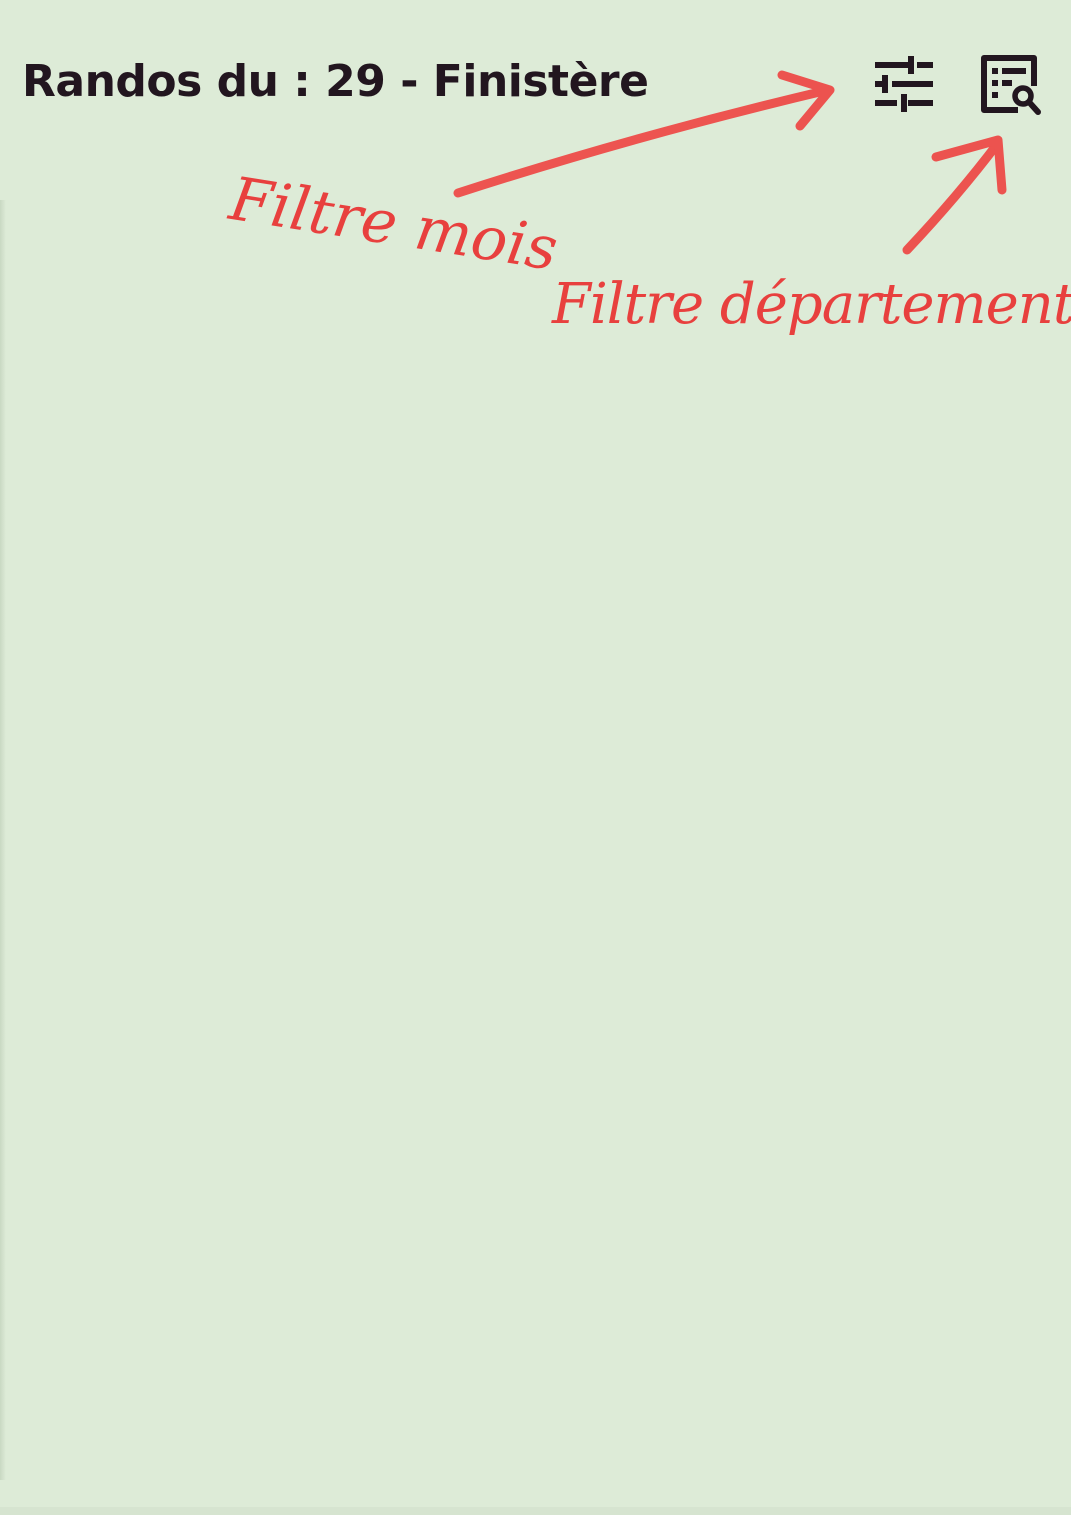  I want to click on tune-icon, so click(904, 84).